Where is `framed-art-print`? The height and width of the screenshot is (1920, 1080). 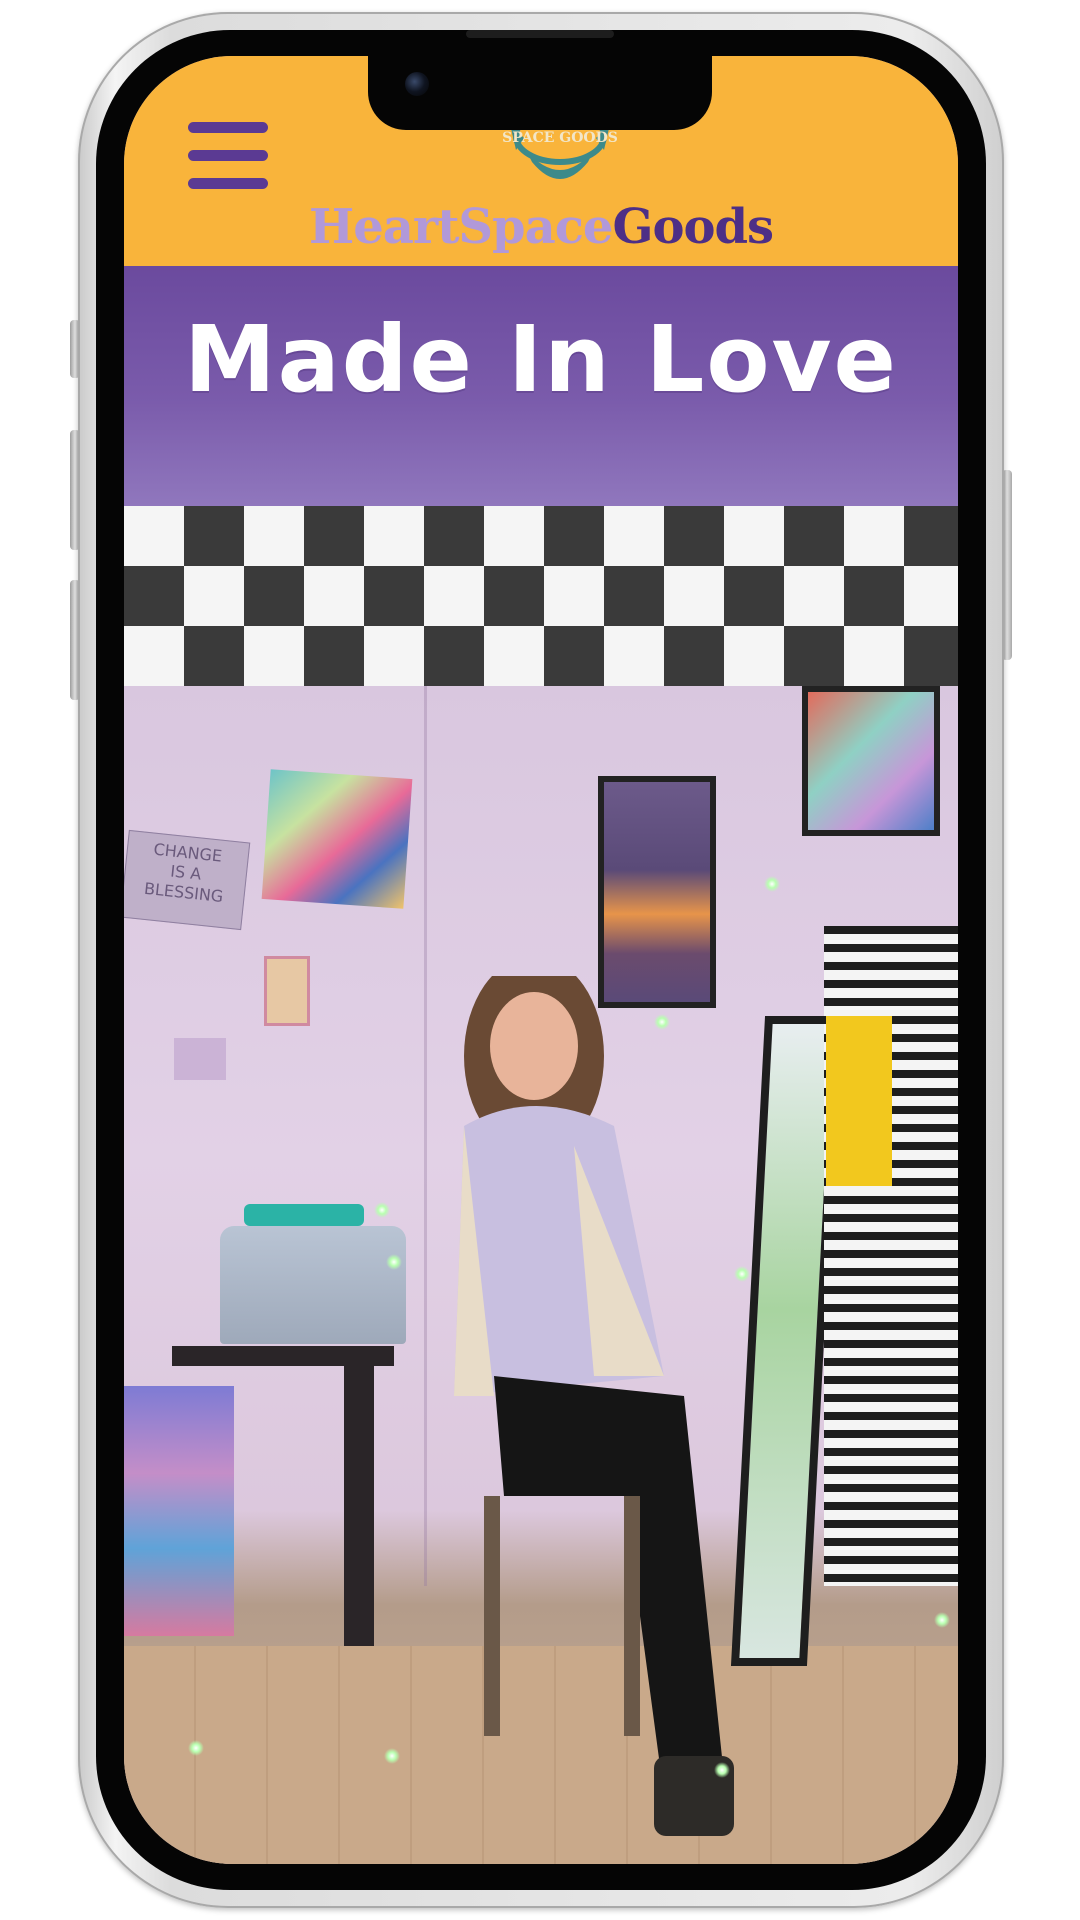 framed-art-print is located at coordinates (871, 761).